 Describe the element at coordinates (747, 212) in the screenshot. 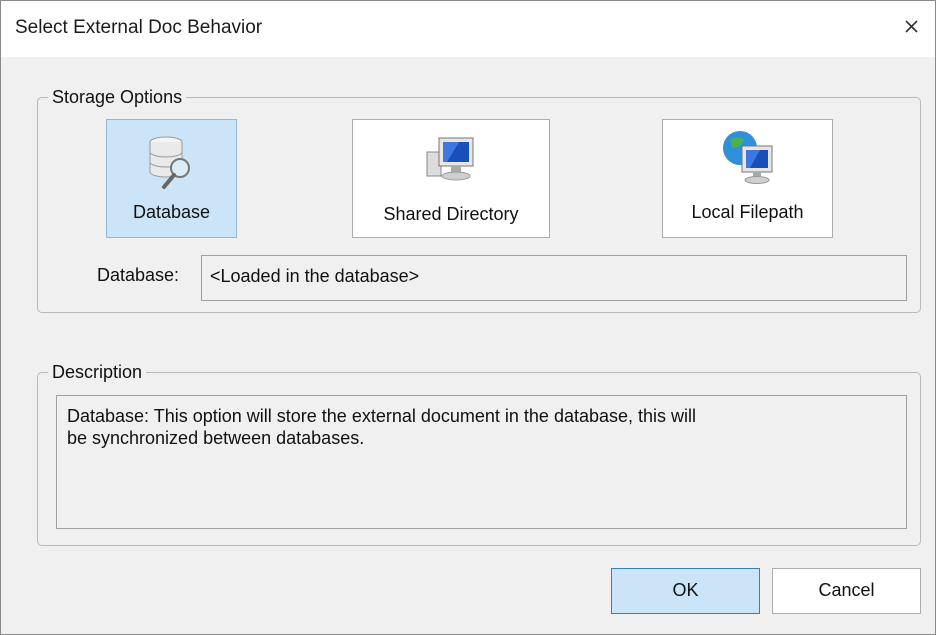

I see `local-filepath-option-label: Local Filepath` at that location.